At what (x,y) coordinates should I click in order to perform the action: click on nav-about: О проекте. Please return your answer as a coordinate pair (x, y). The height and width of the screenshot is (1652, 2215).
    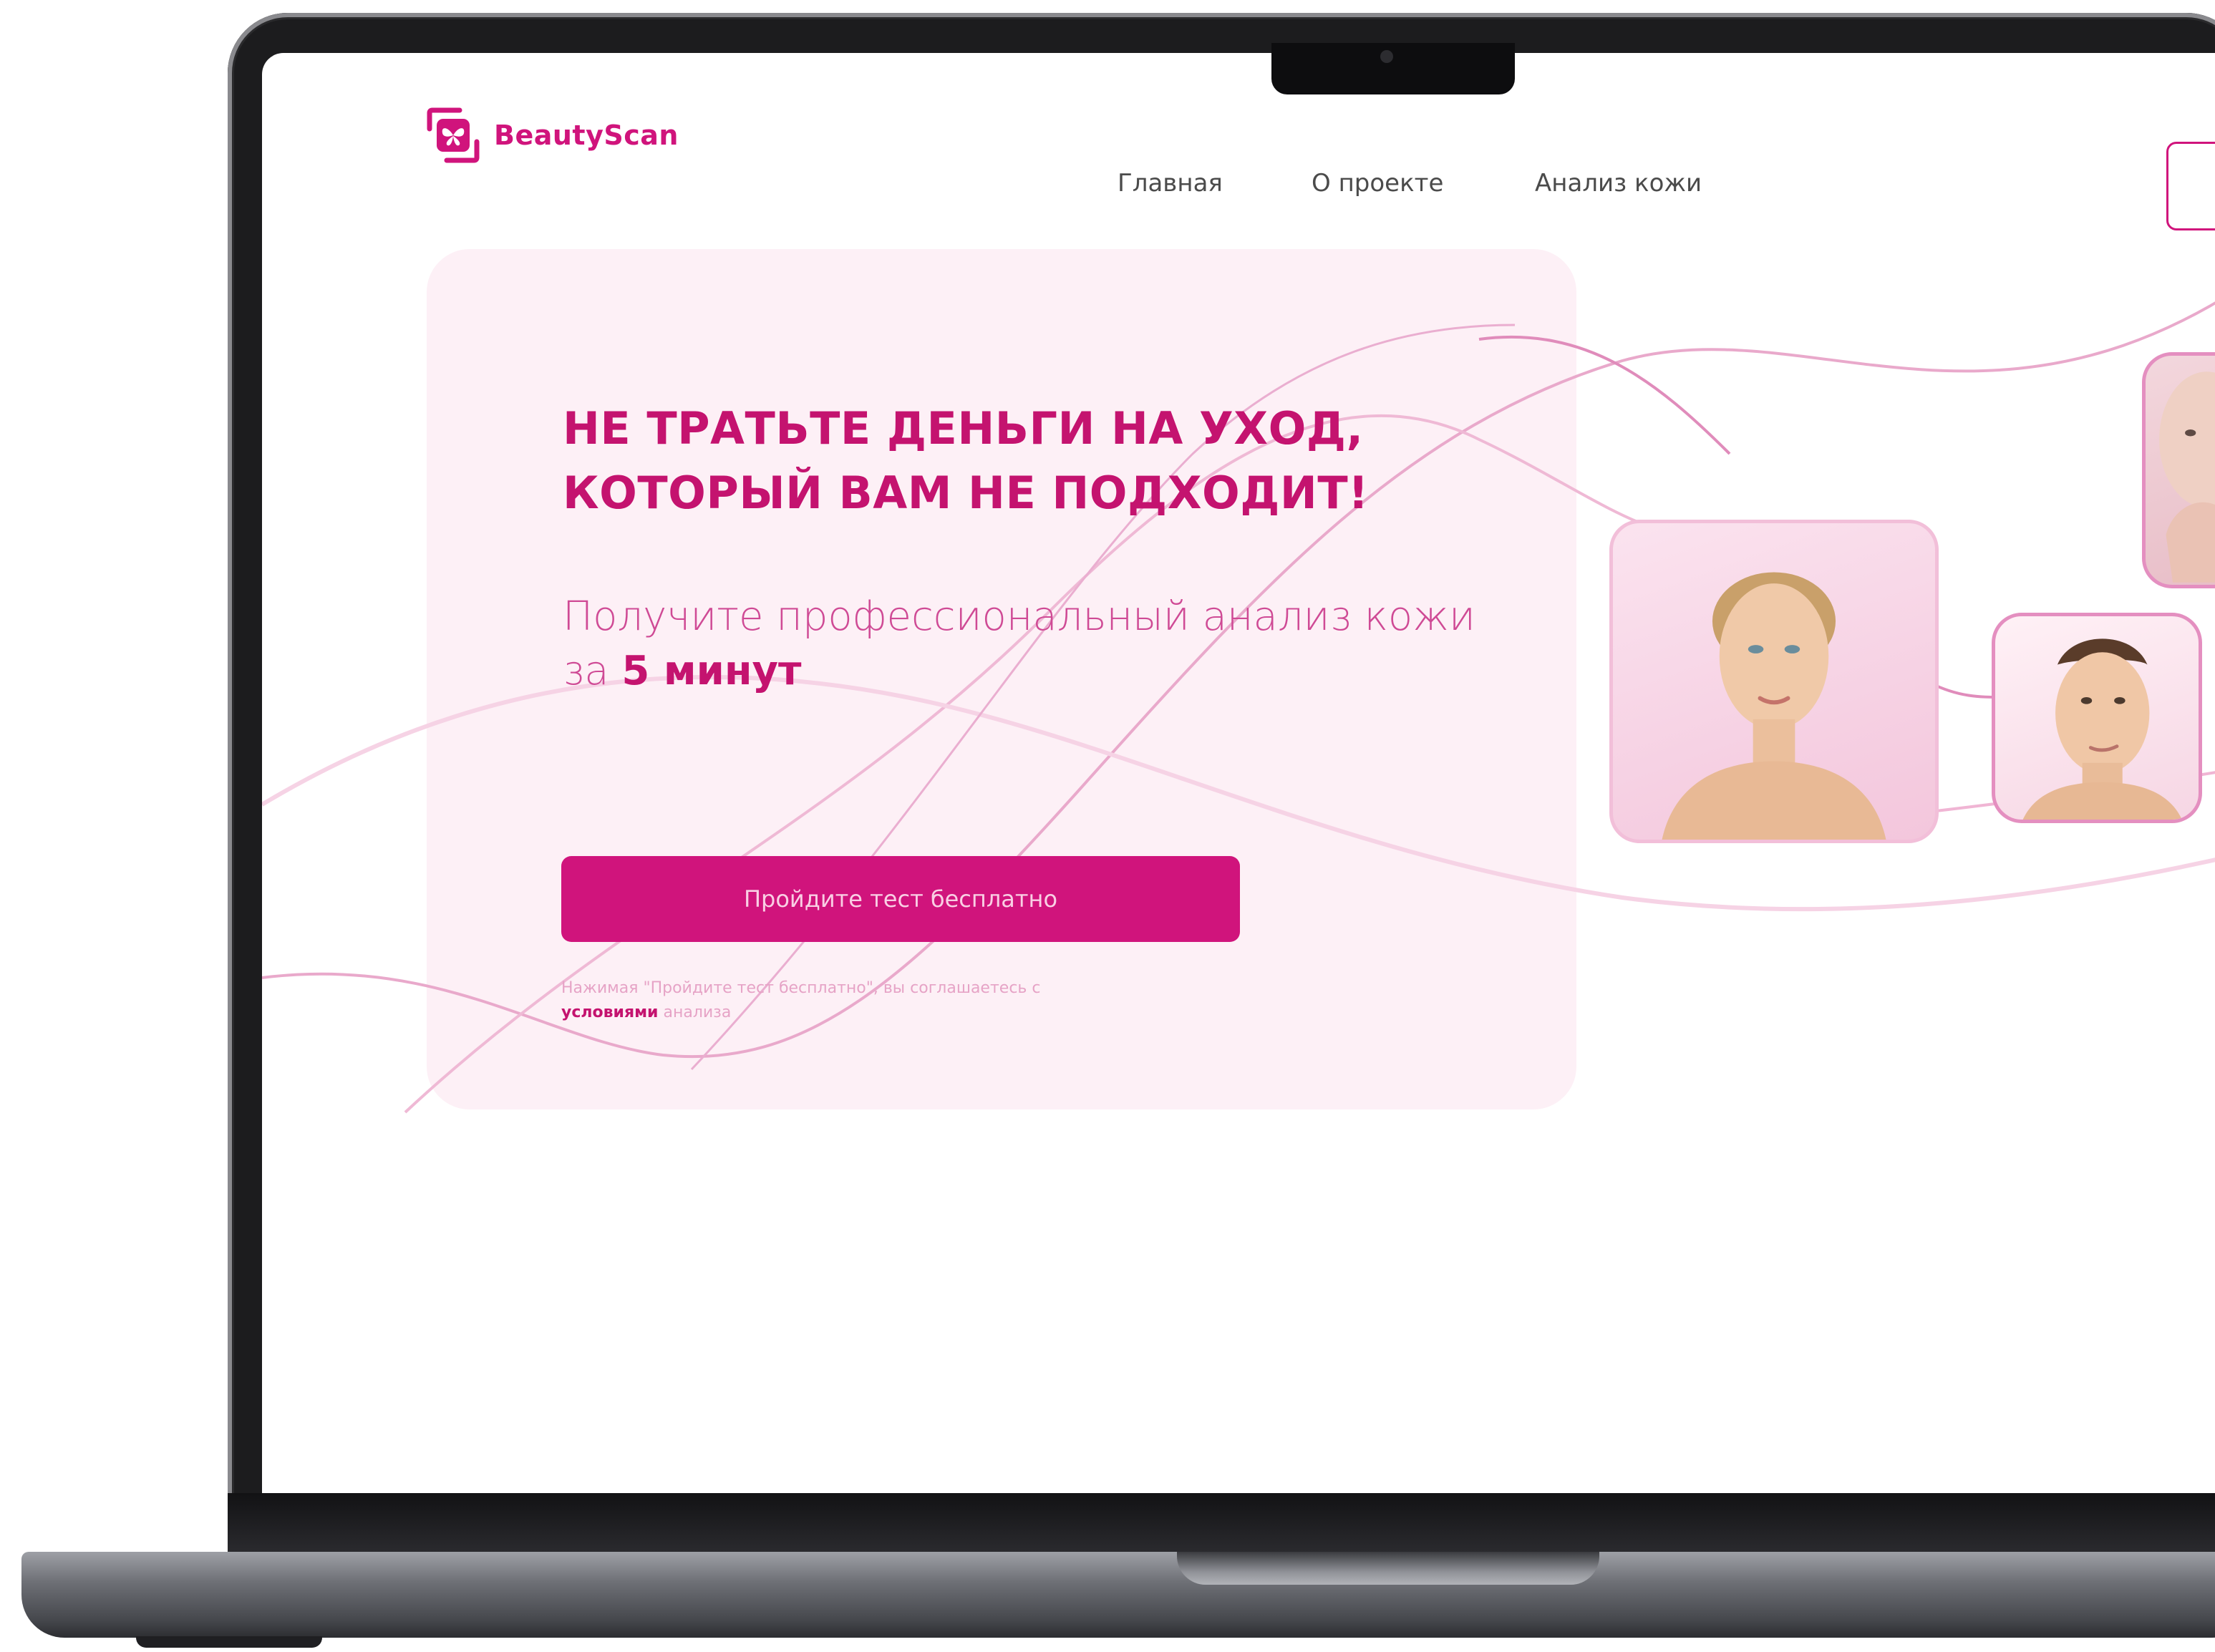
    Looking at the image, I should click on (1377, 183).